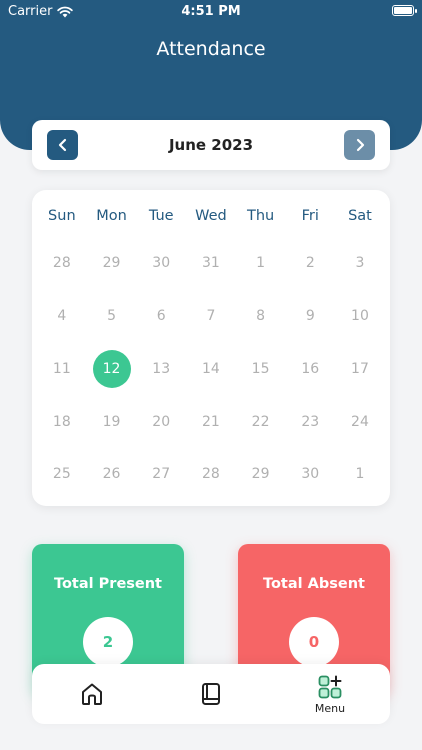 This screenshot has width=422, height=750. I want to click on nav-home-button, so click(92, 694).